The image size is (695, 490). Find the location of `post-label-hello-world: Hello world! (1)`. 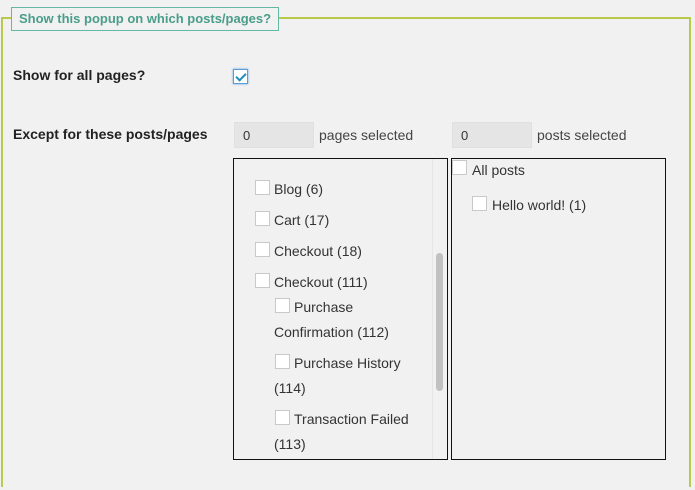

post-label-hello-world: Hello world! (1) is located at coordinates (539, 205).